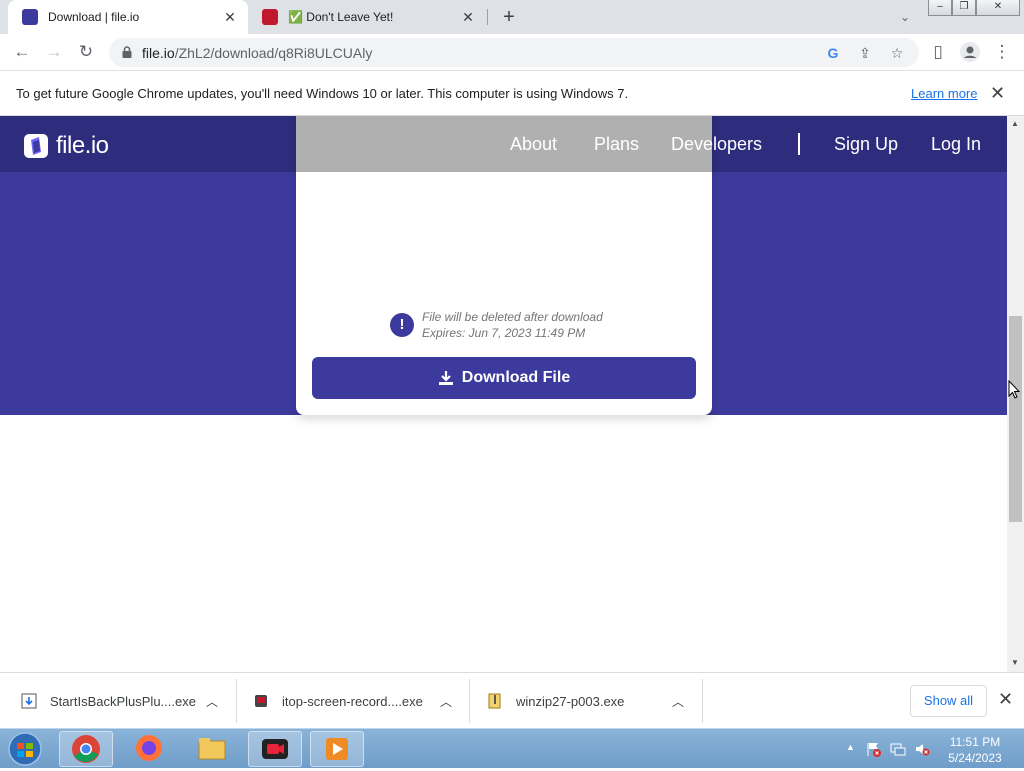  I want to click on scroll-thumb, so click(1015, 419).